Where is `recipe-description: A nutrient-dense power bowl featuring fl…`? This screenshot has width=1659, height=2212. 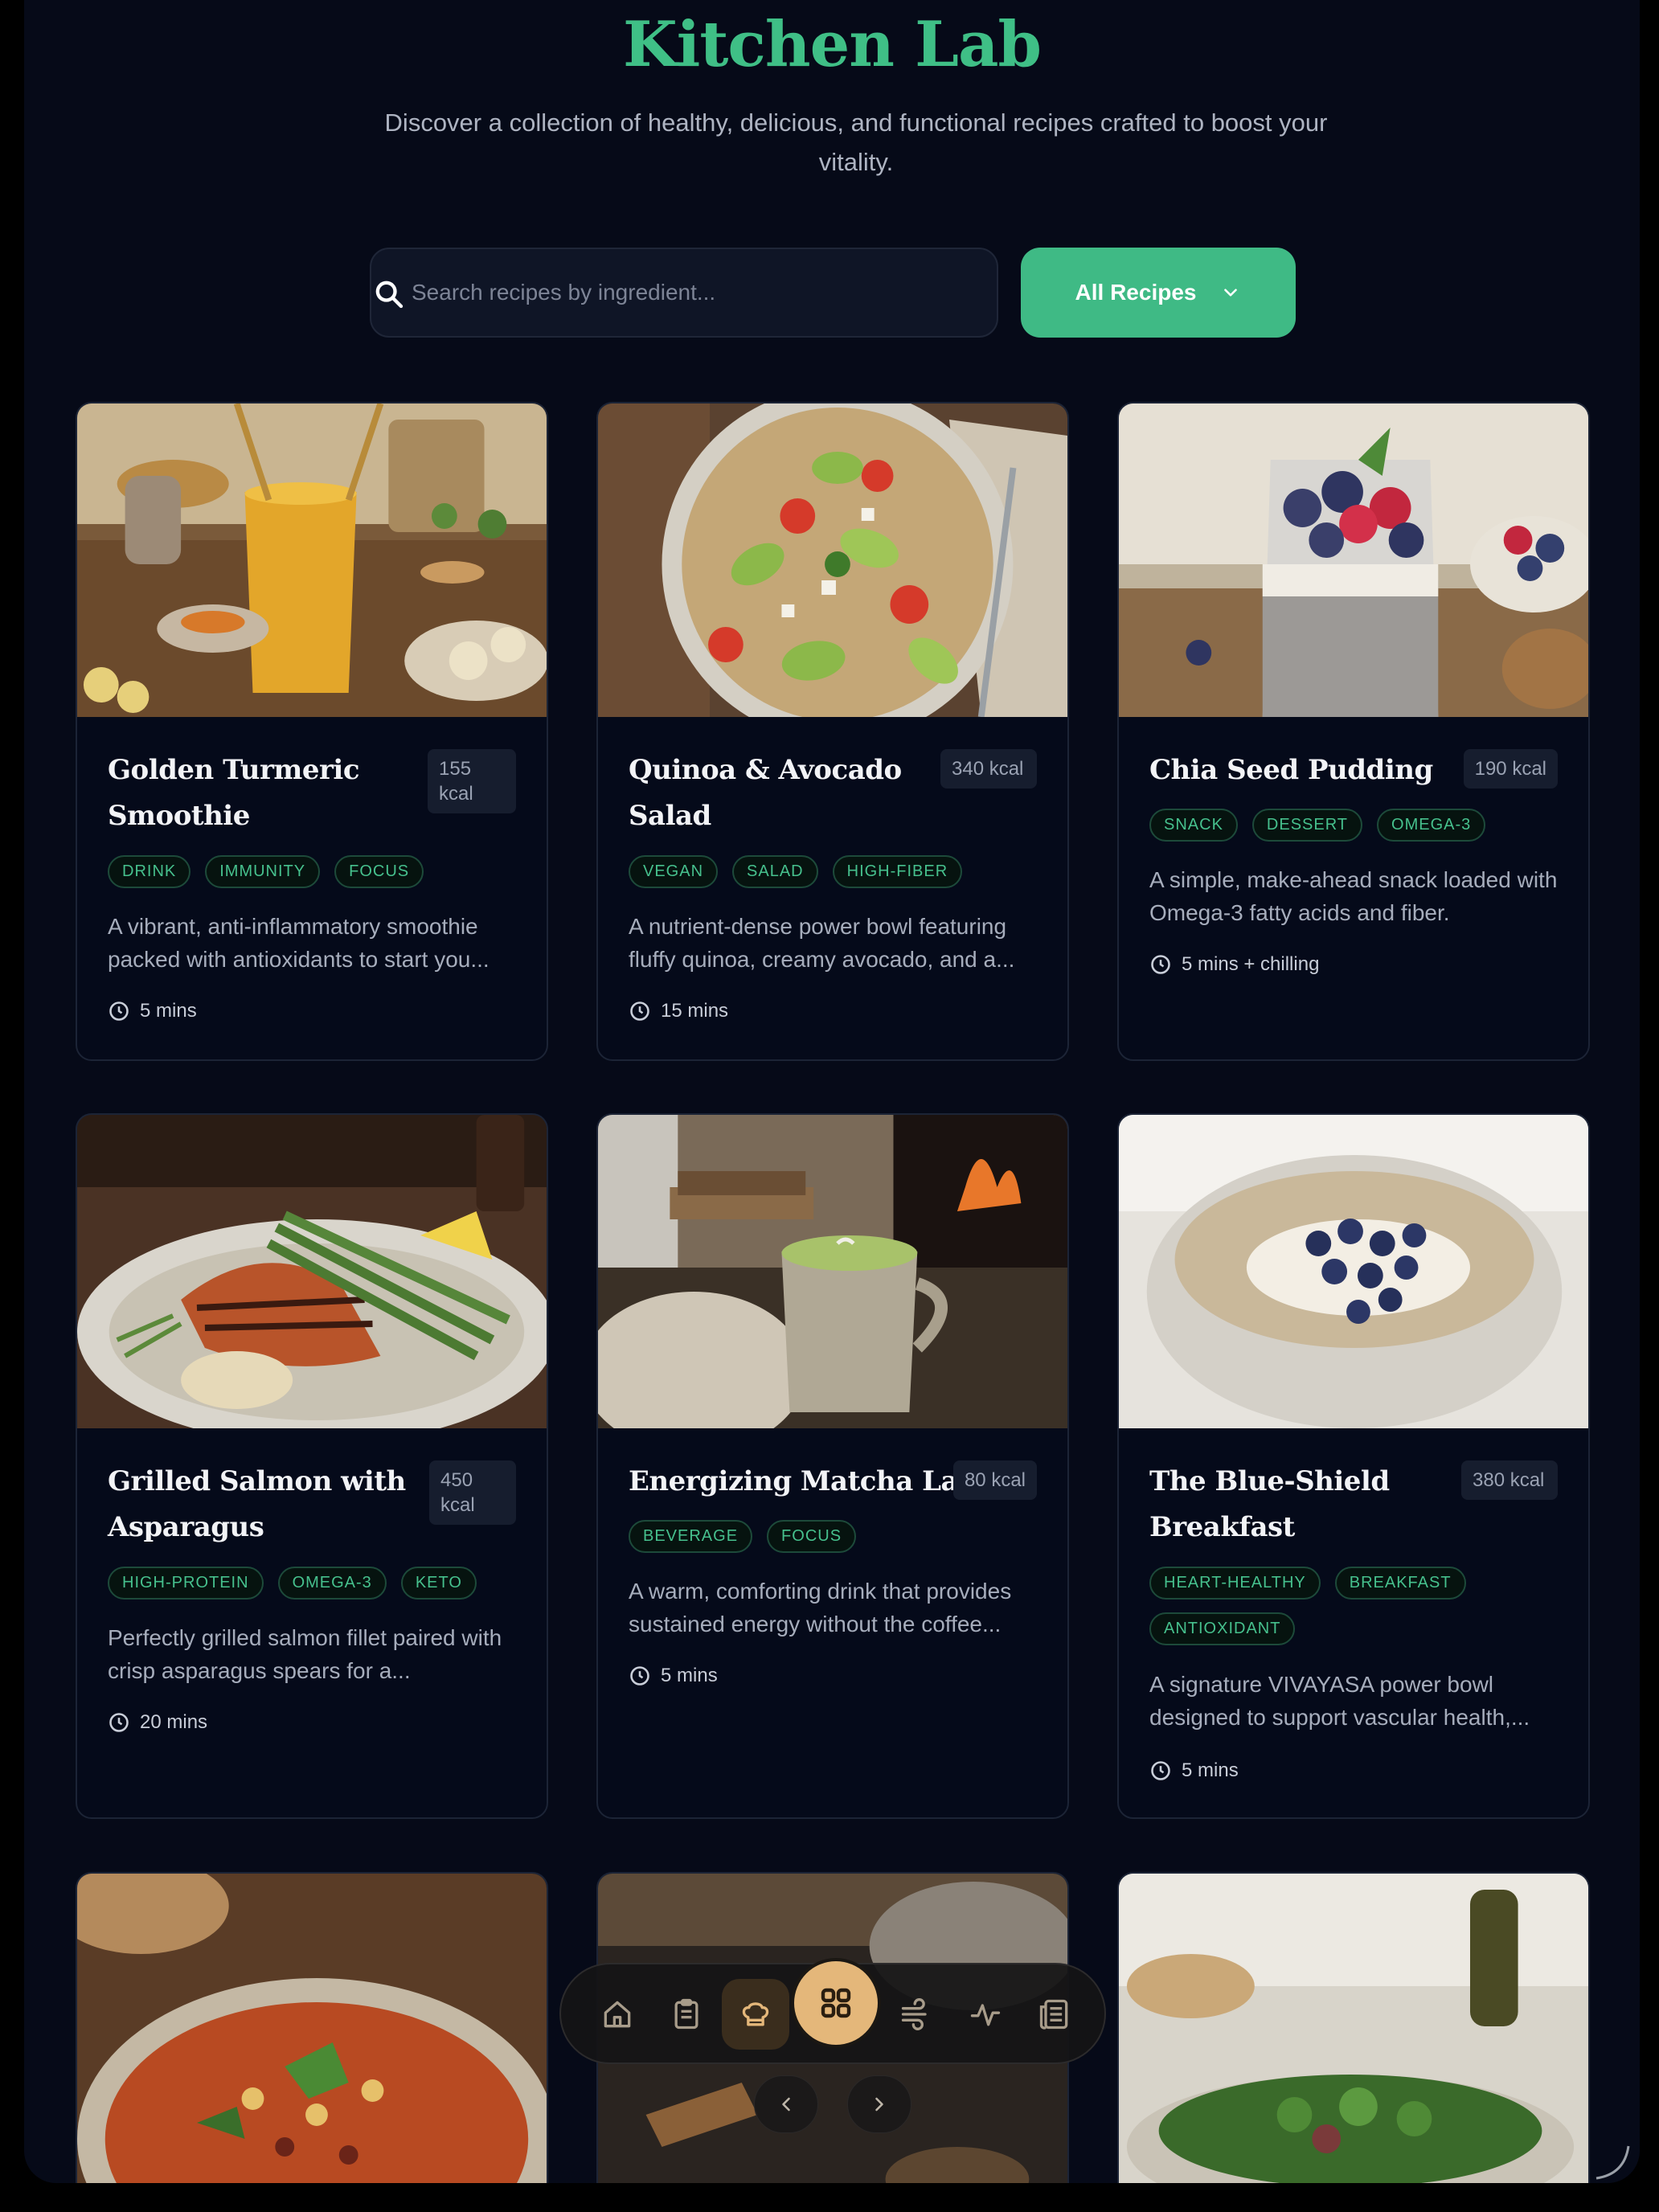 recipe-description: A nutrient-dense power bowl featuring fl… is located at coordinates (822, 943).